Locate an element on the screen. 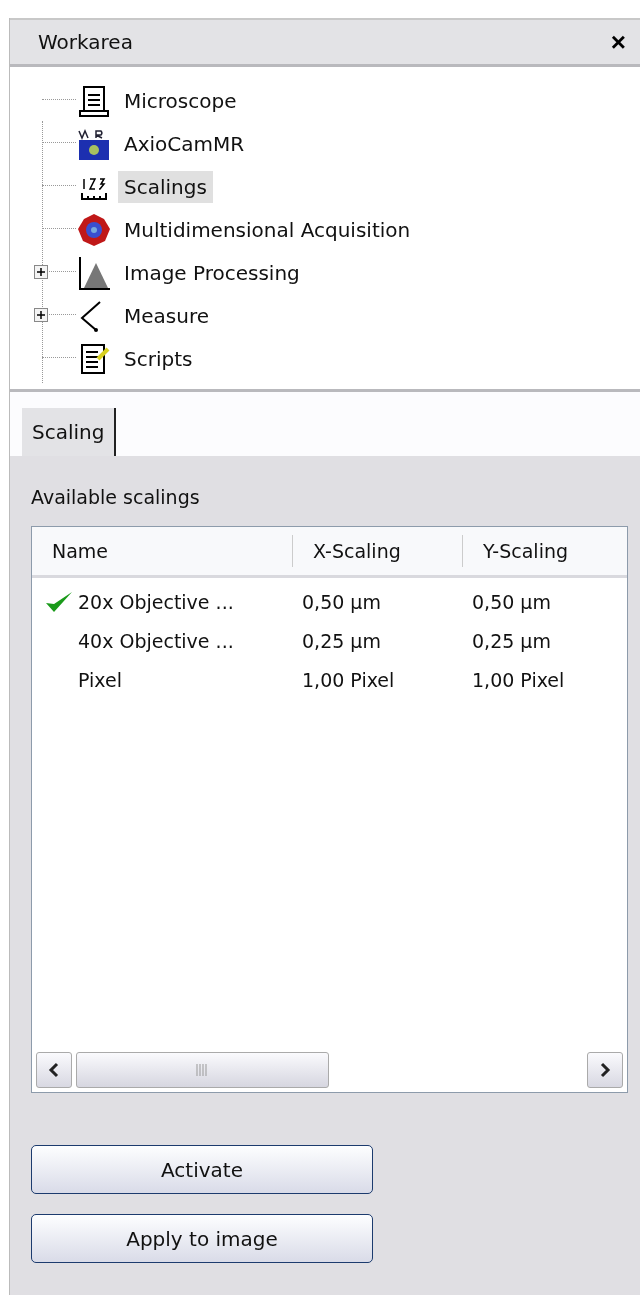 The image size is (640, 1295). histogram-icon is located at coordinates (94, 272).